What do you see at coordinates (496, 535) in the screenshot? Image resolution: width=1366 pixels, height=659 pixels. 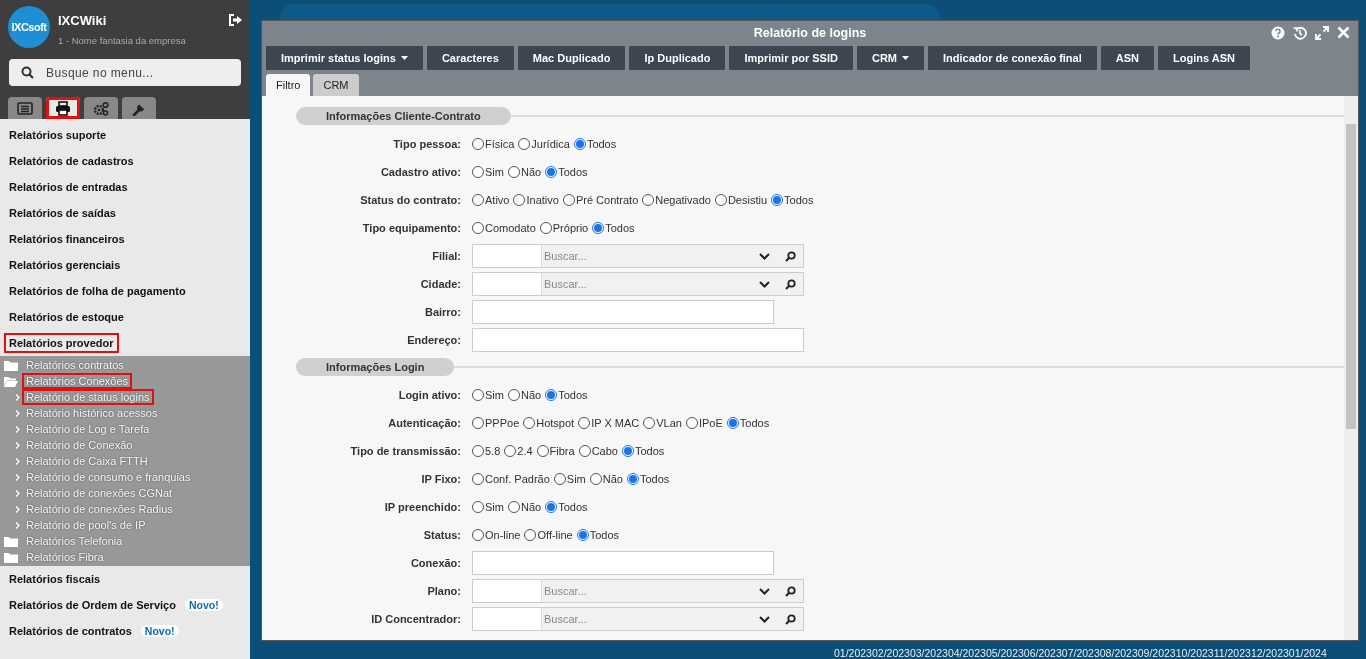 I see `radio-option: On-line` at bounding box center [496, 535].